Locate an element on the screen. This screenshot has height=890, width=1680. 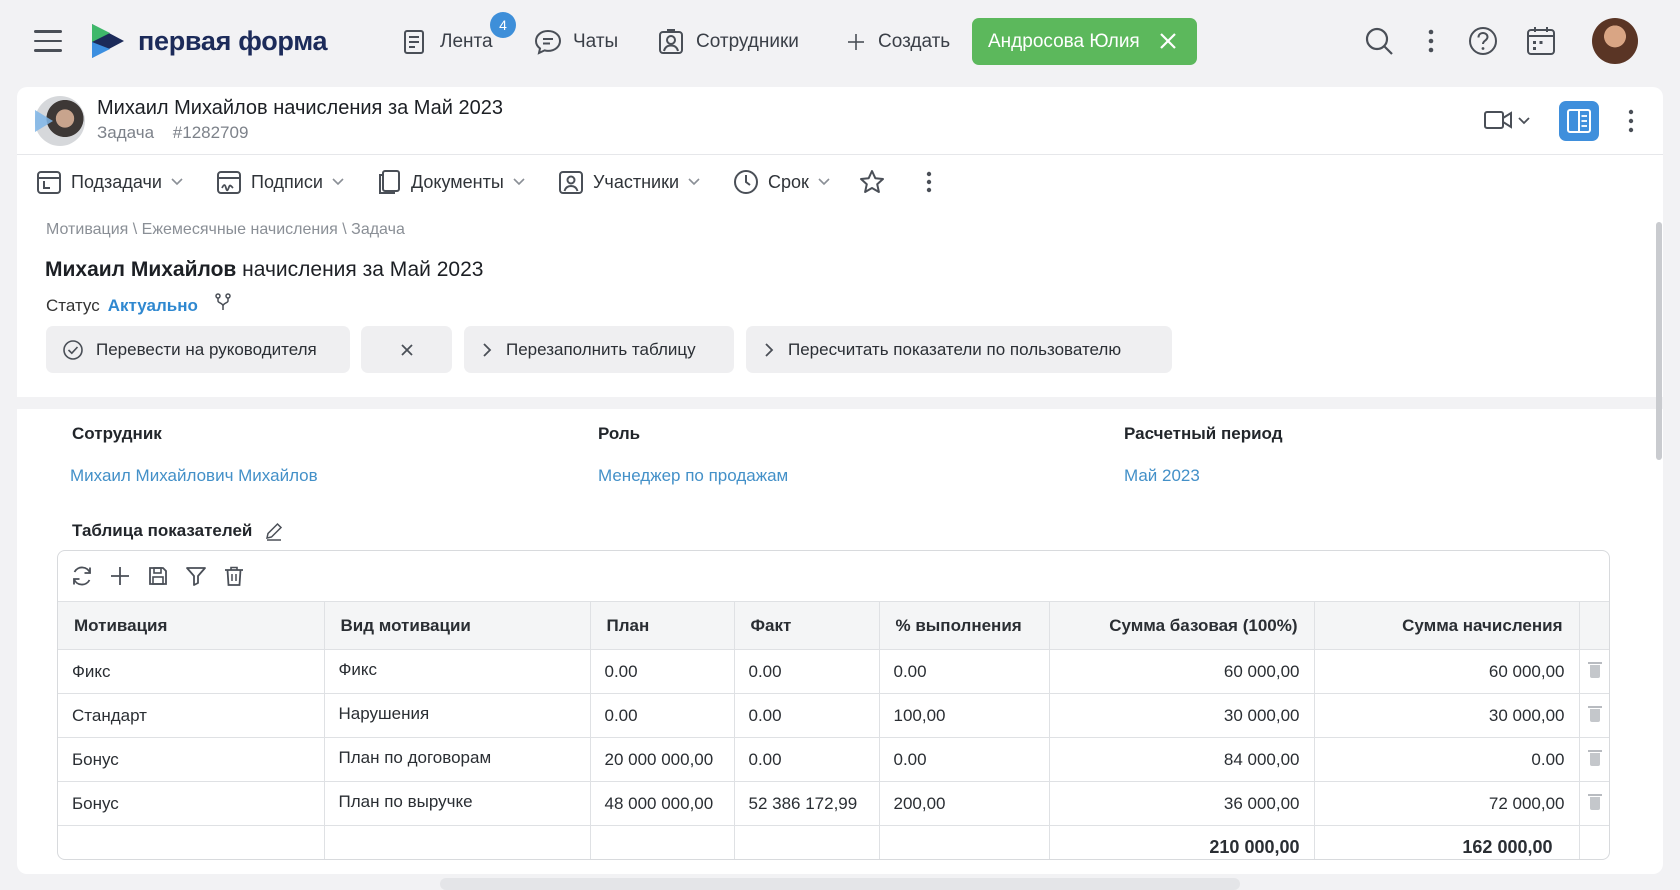
add-row-icon is located at coordinates (120, 576).